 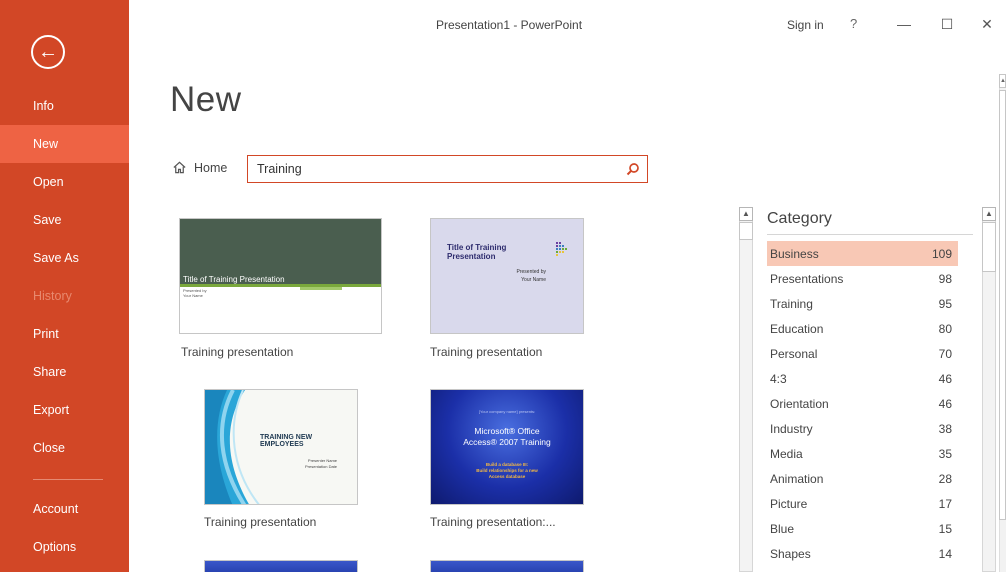 What do you see at coordinates (797, 478) in the screenshot?
I see `category-name: Animation` at bounding box center [797, 478].